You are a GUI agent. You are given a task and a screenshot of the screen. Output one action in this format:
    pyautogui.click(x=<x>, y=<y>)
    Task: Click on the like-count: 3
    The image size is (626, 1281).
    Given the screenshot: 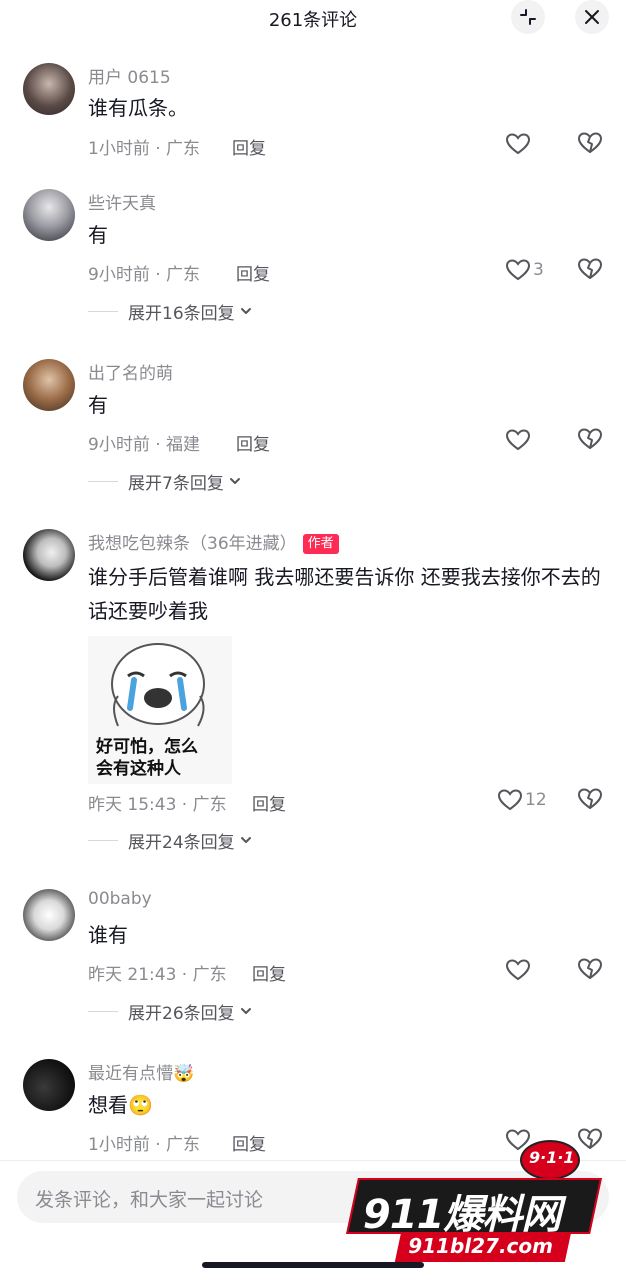 What is the action you would take?
    pyautogui.click(x=538, y=270)
    